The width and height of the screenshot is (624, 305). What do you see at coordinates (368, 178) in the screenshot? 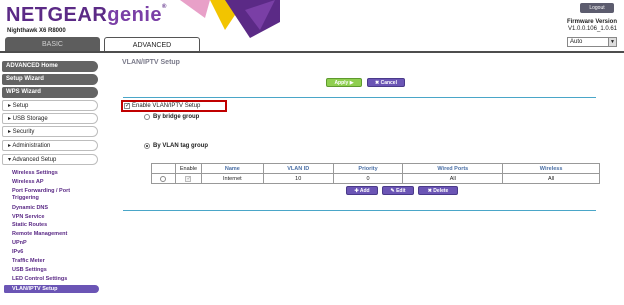
I see `table-cell-priority: 0` at bounding box center [368, 178].